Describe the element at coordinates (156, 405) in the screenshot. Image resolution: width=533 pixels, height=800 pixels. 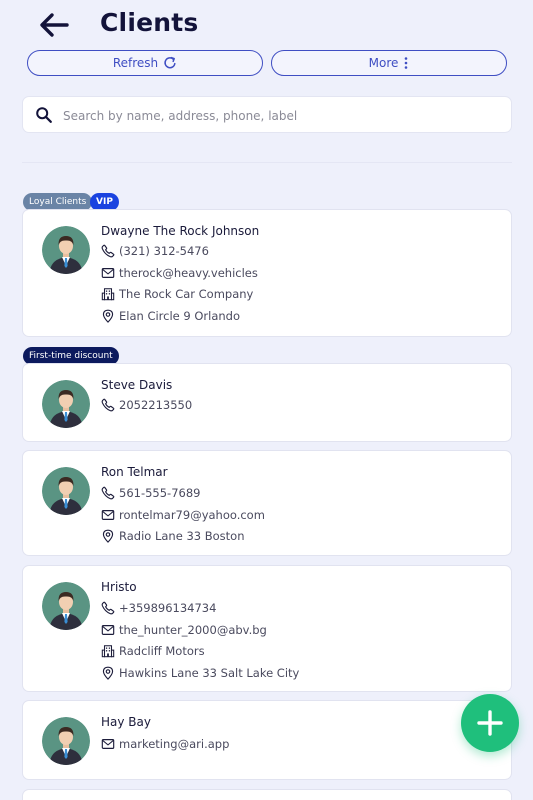
I see `client-phone-value: 2052213550` at that location.